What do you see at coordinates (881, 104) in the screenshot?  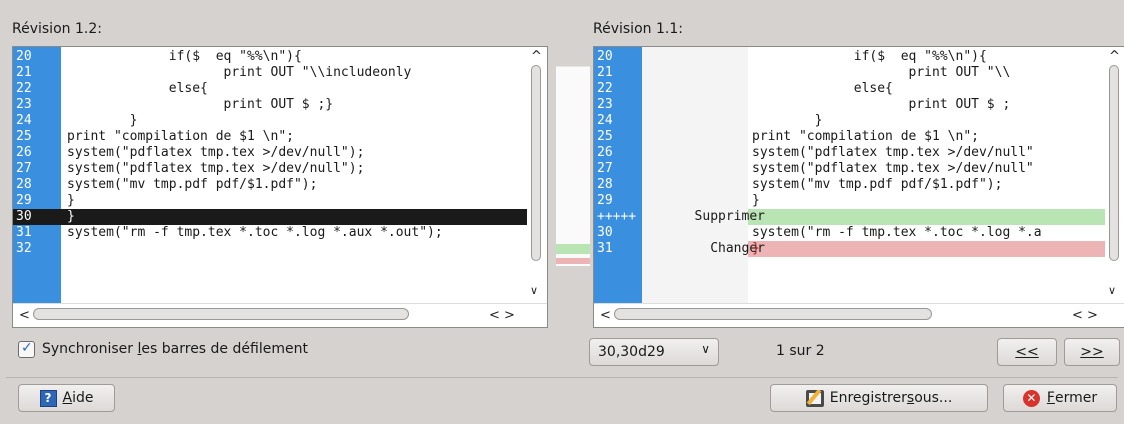 I see `code-text: print OUT $ ;` at bounding box center [881, 104].